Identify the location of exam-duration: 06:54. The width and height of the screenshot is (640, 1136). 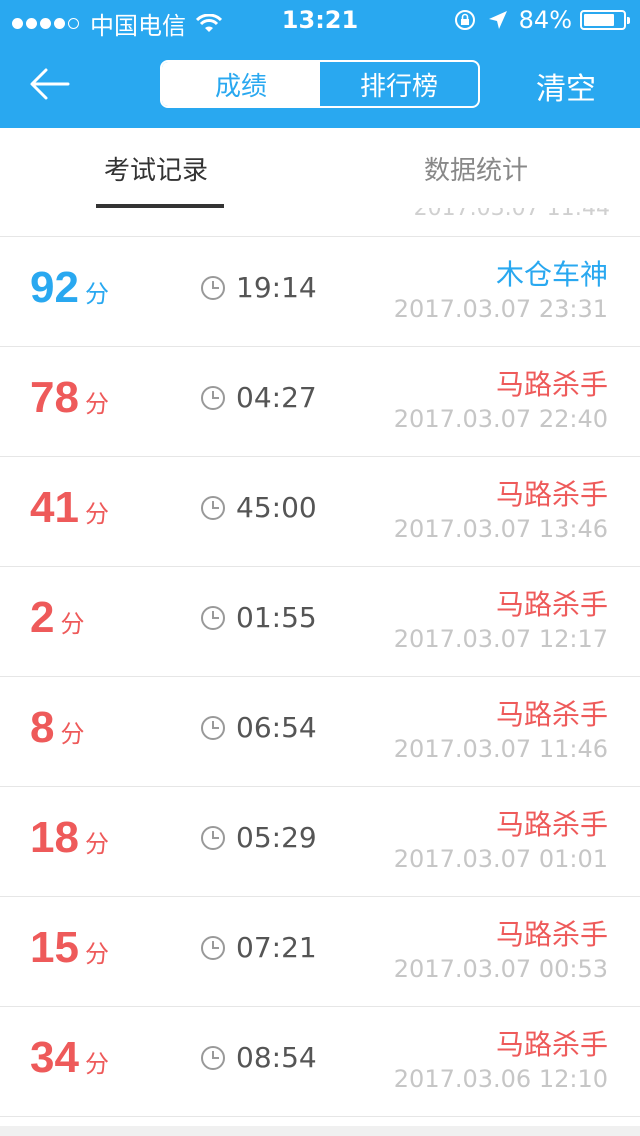
(276, 727).